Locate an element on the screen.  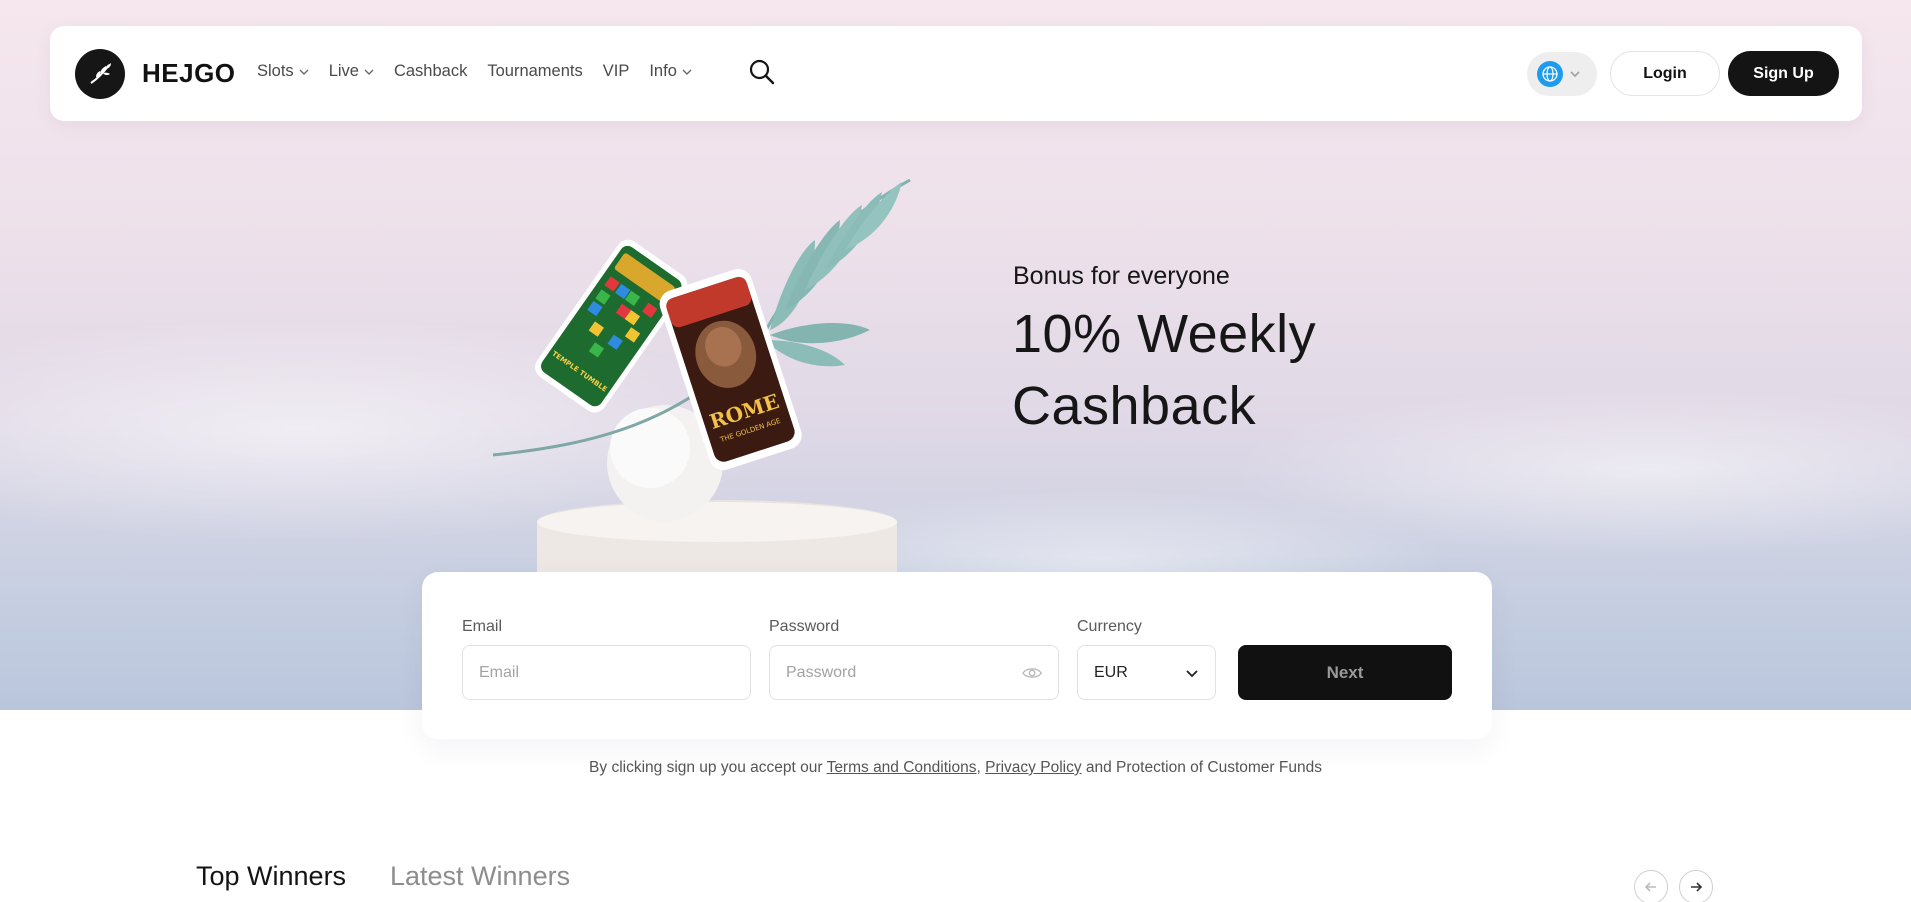
nav-item-label: Tournaments is located at coordinates (535, 71).